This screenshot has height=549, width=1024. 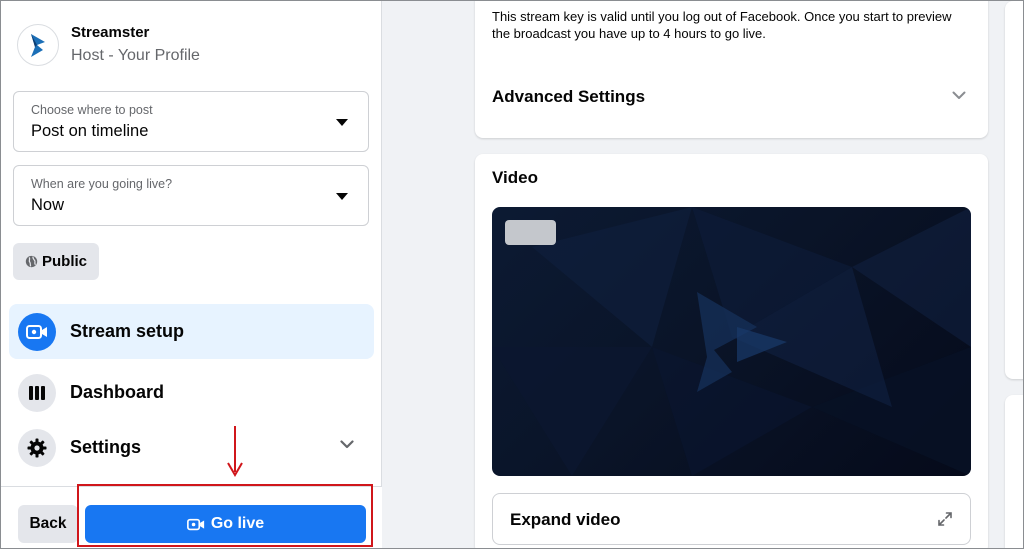 What do you see at coordinates (108, 45) in the screenshot?
I see `host-profile: Streamster Host - Your Profile` at bounding box center [108, 45].